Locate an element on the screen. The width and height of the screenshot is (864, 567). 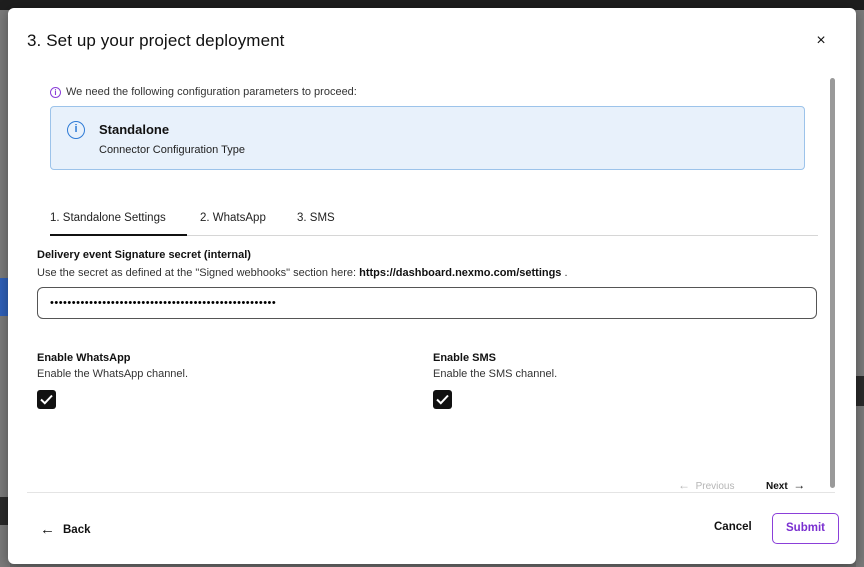
signature-secret-input is located at coordinates (427, 303).